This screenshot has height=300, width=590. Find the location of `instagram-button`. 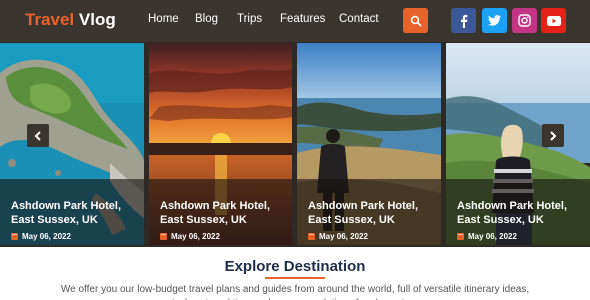

instagram-button is located at coordinates (524, 20).